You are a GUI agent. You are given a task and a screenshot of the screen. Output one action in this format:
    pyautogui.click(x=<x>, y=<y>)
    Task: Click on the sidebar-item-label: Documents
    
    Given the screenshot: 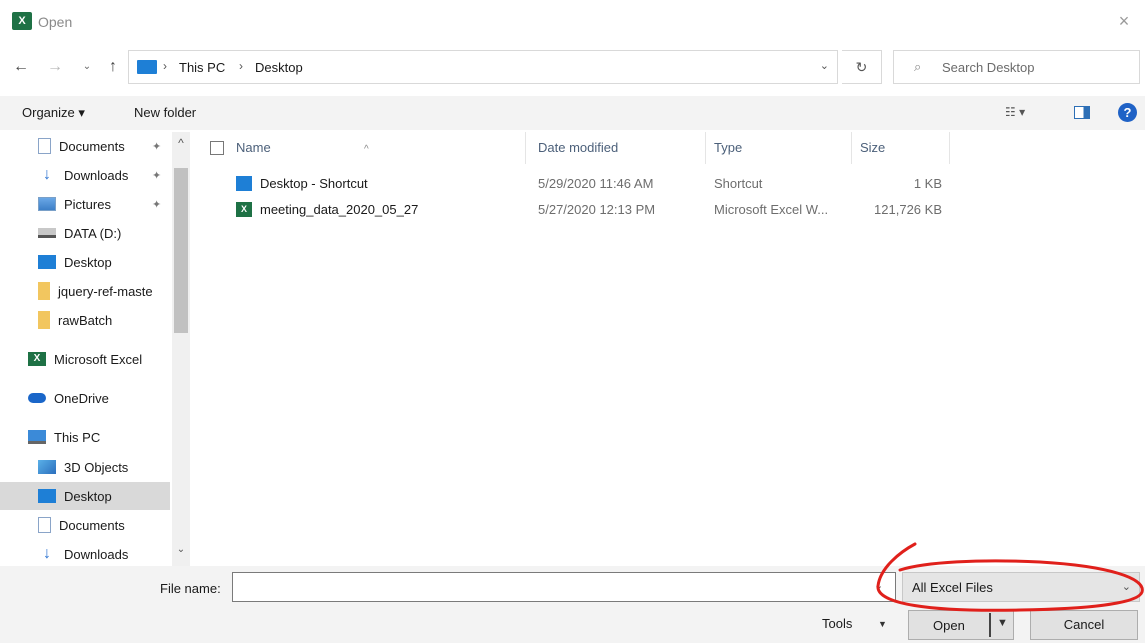 What is the action you would take?
    pyautogui.click(x=92, y=146)
    